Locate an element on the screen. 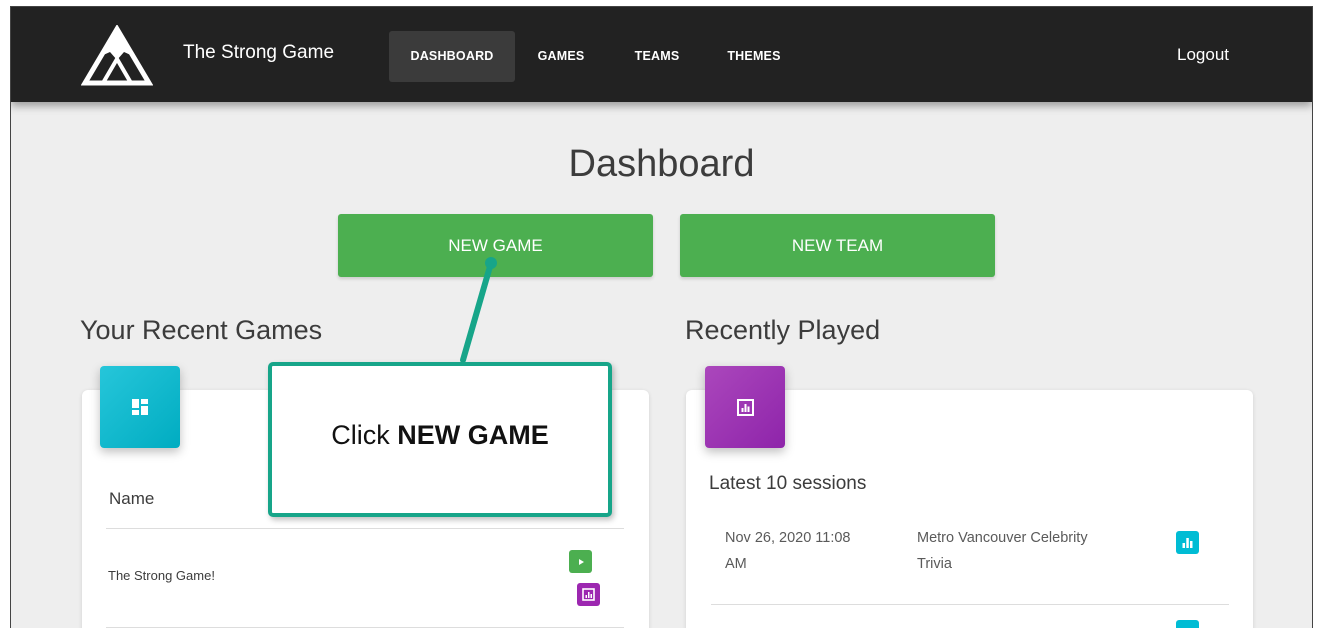 This screenshot has height=628, width=1319. instruction-callout: Click NEW GAME is located at coordinates (440, 439).